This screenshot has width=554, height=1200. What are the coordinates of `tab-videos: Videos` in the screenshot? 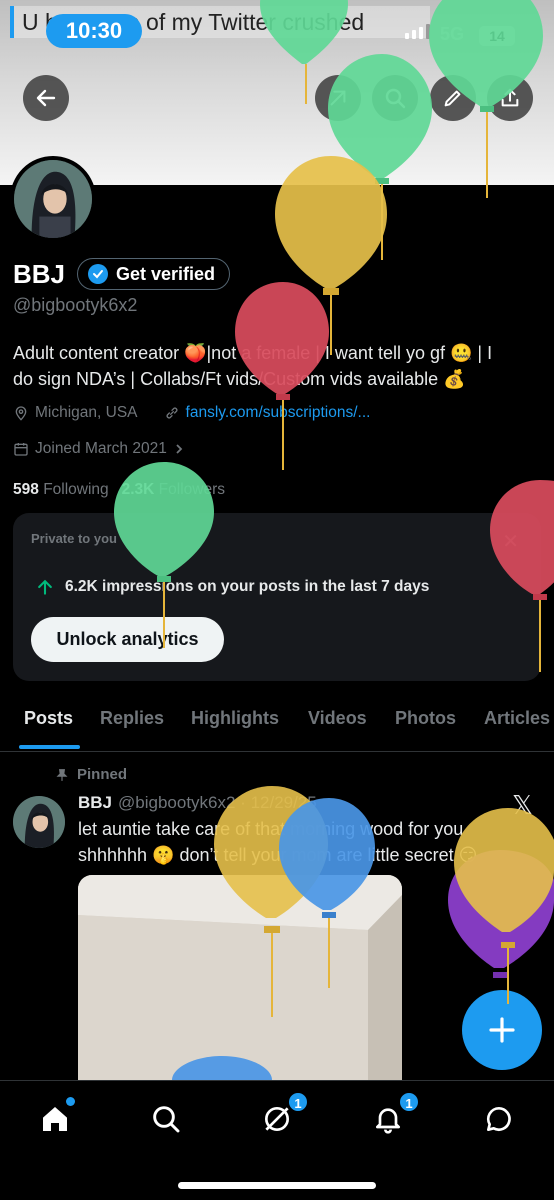 It's located at (337, 718).